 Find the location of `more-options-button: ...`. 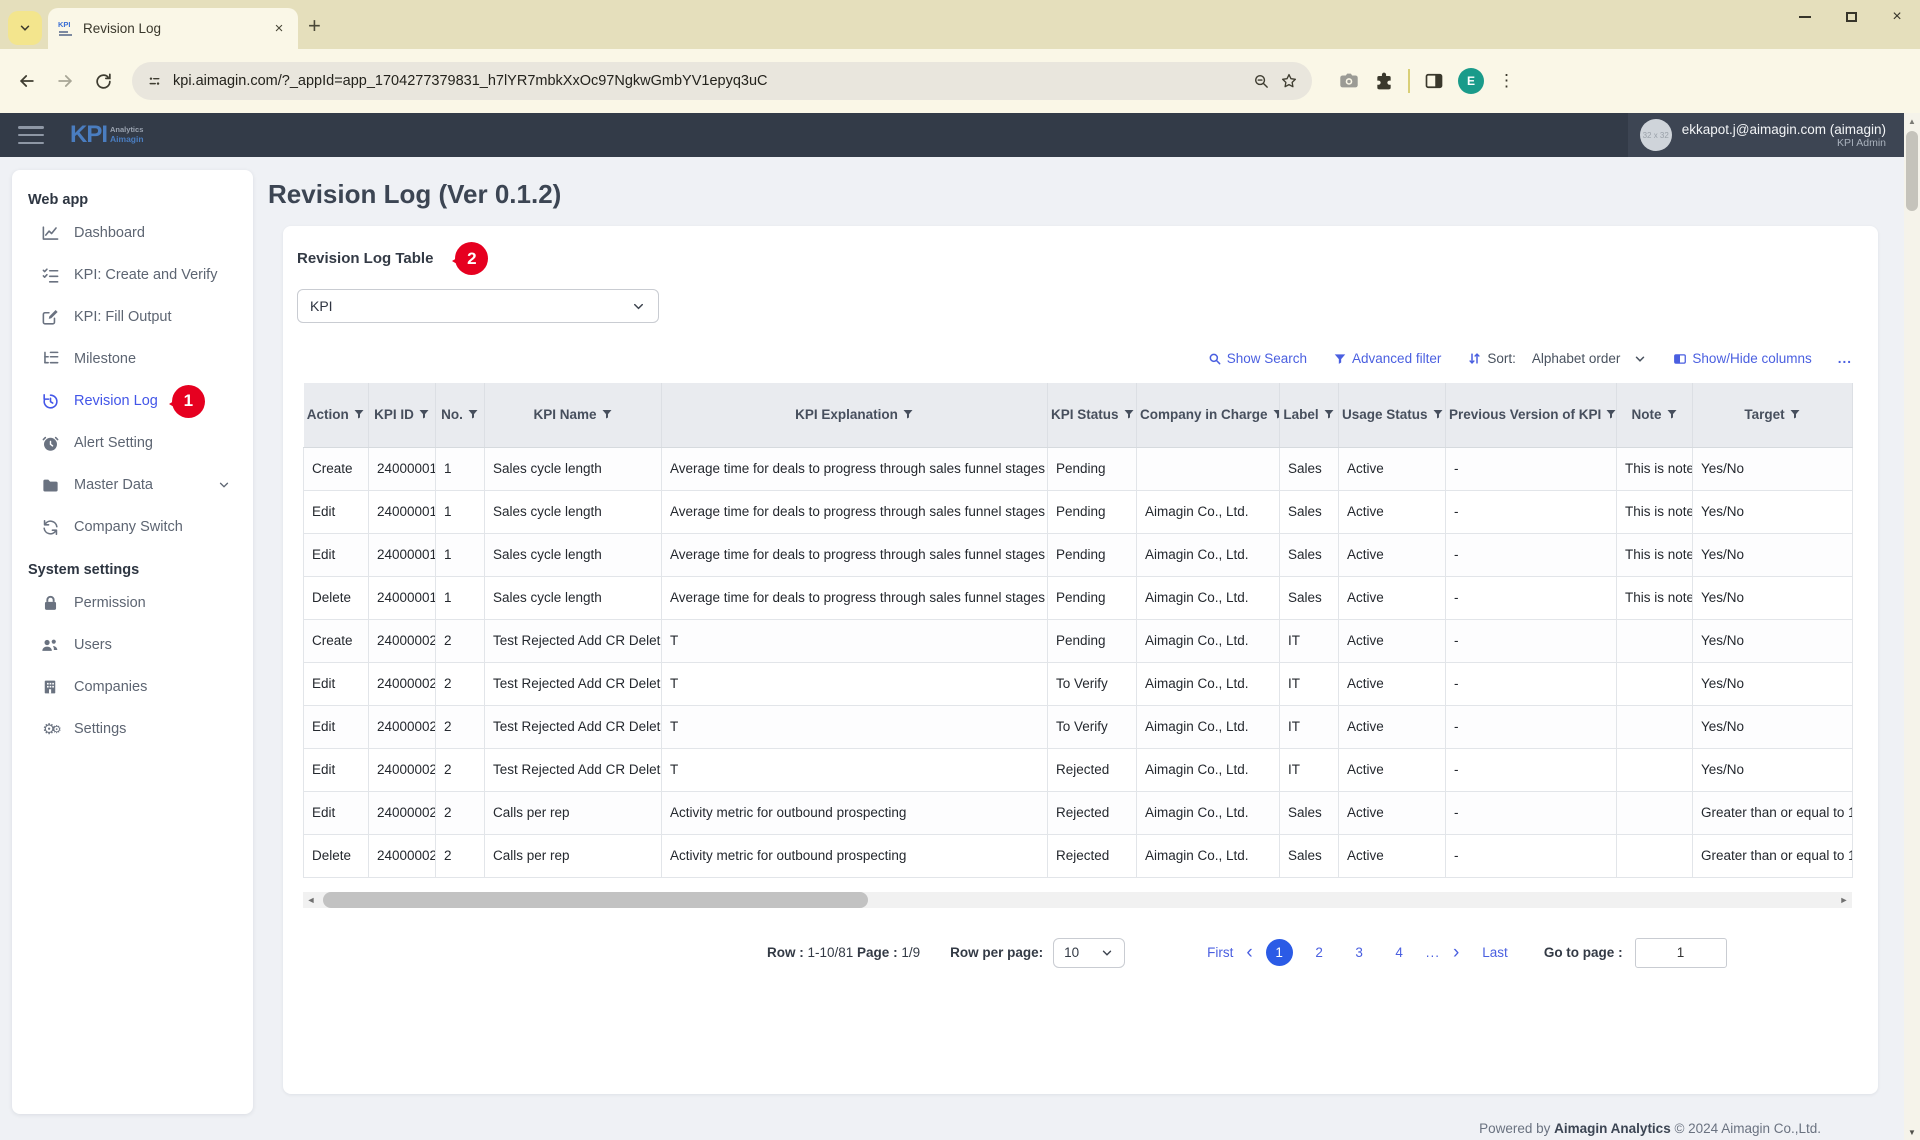

more-options-button: ... is located at coordinates (1845, 358).